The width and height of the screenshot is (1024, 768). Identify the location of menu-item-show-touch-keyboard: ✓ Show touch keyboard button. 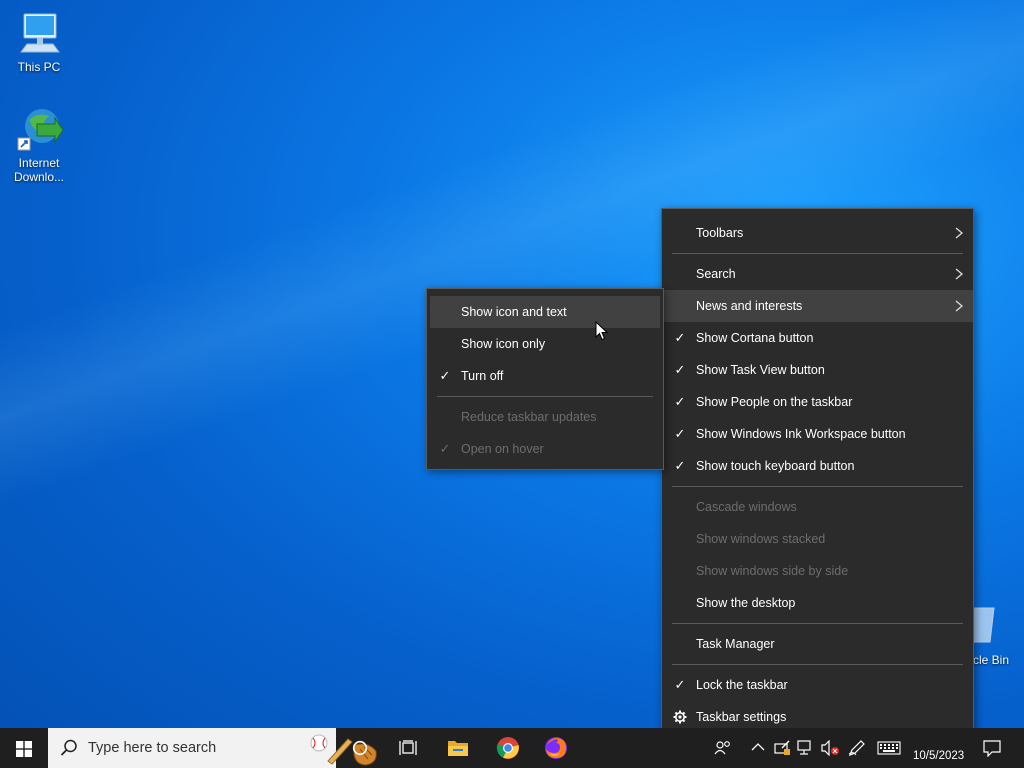
(817, 466).